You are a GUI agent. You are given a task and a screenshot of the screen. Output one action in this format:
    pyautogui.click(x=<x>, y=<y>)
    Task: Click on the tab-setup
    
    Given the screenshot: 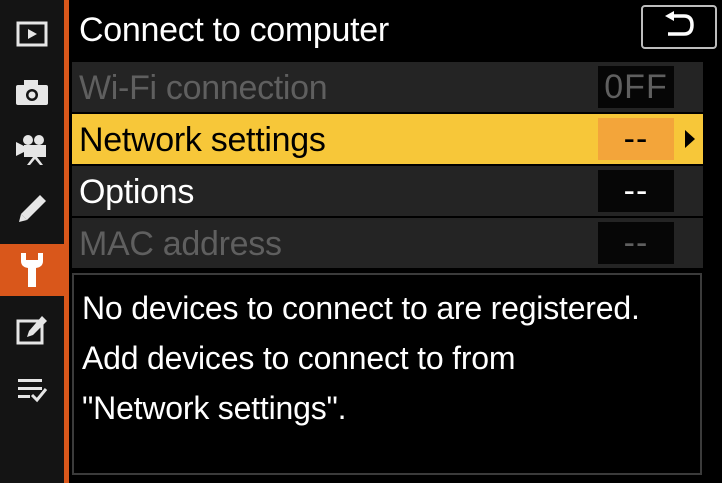 What is the action you would take?
    pyautogui.click(x=32, y=270)
    